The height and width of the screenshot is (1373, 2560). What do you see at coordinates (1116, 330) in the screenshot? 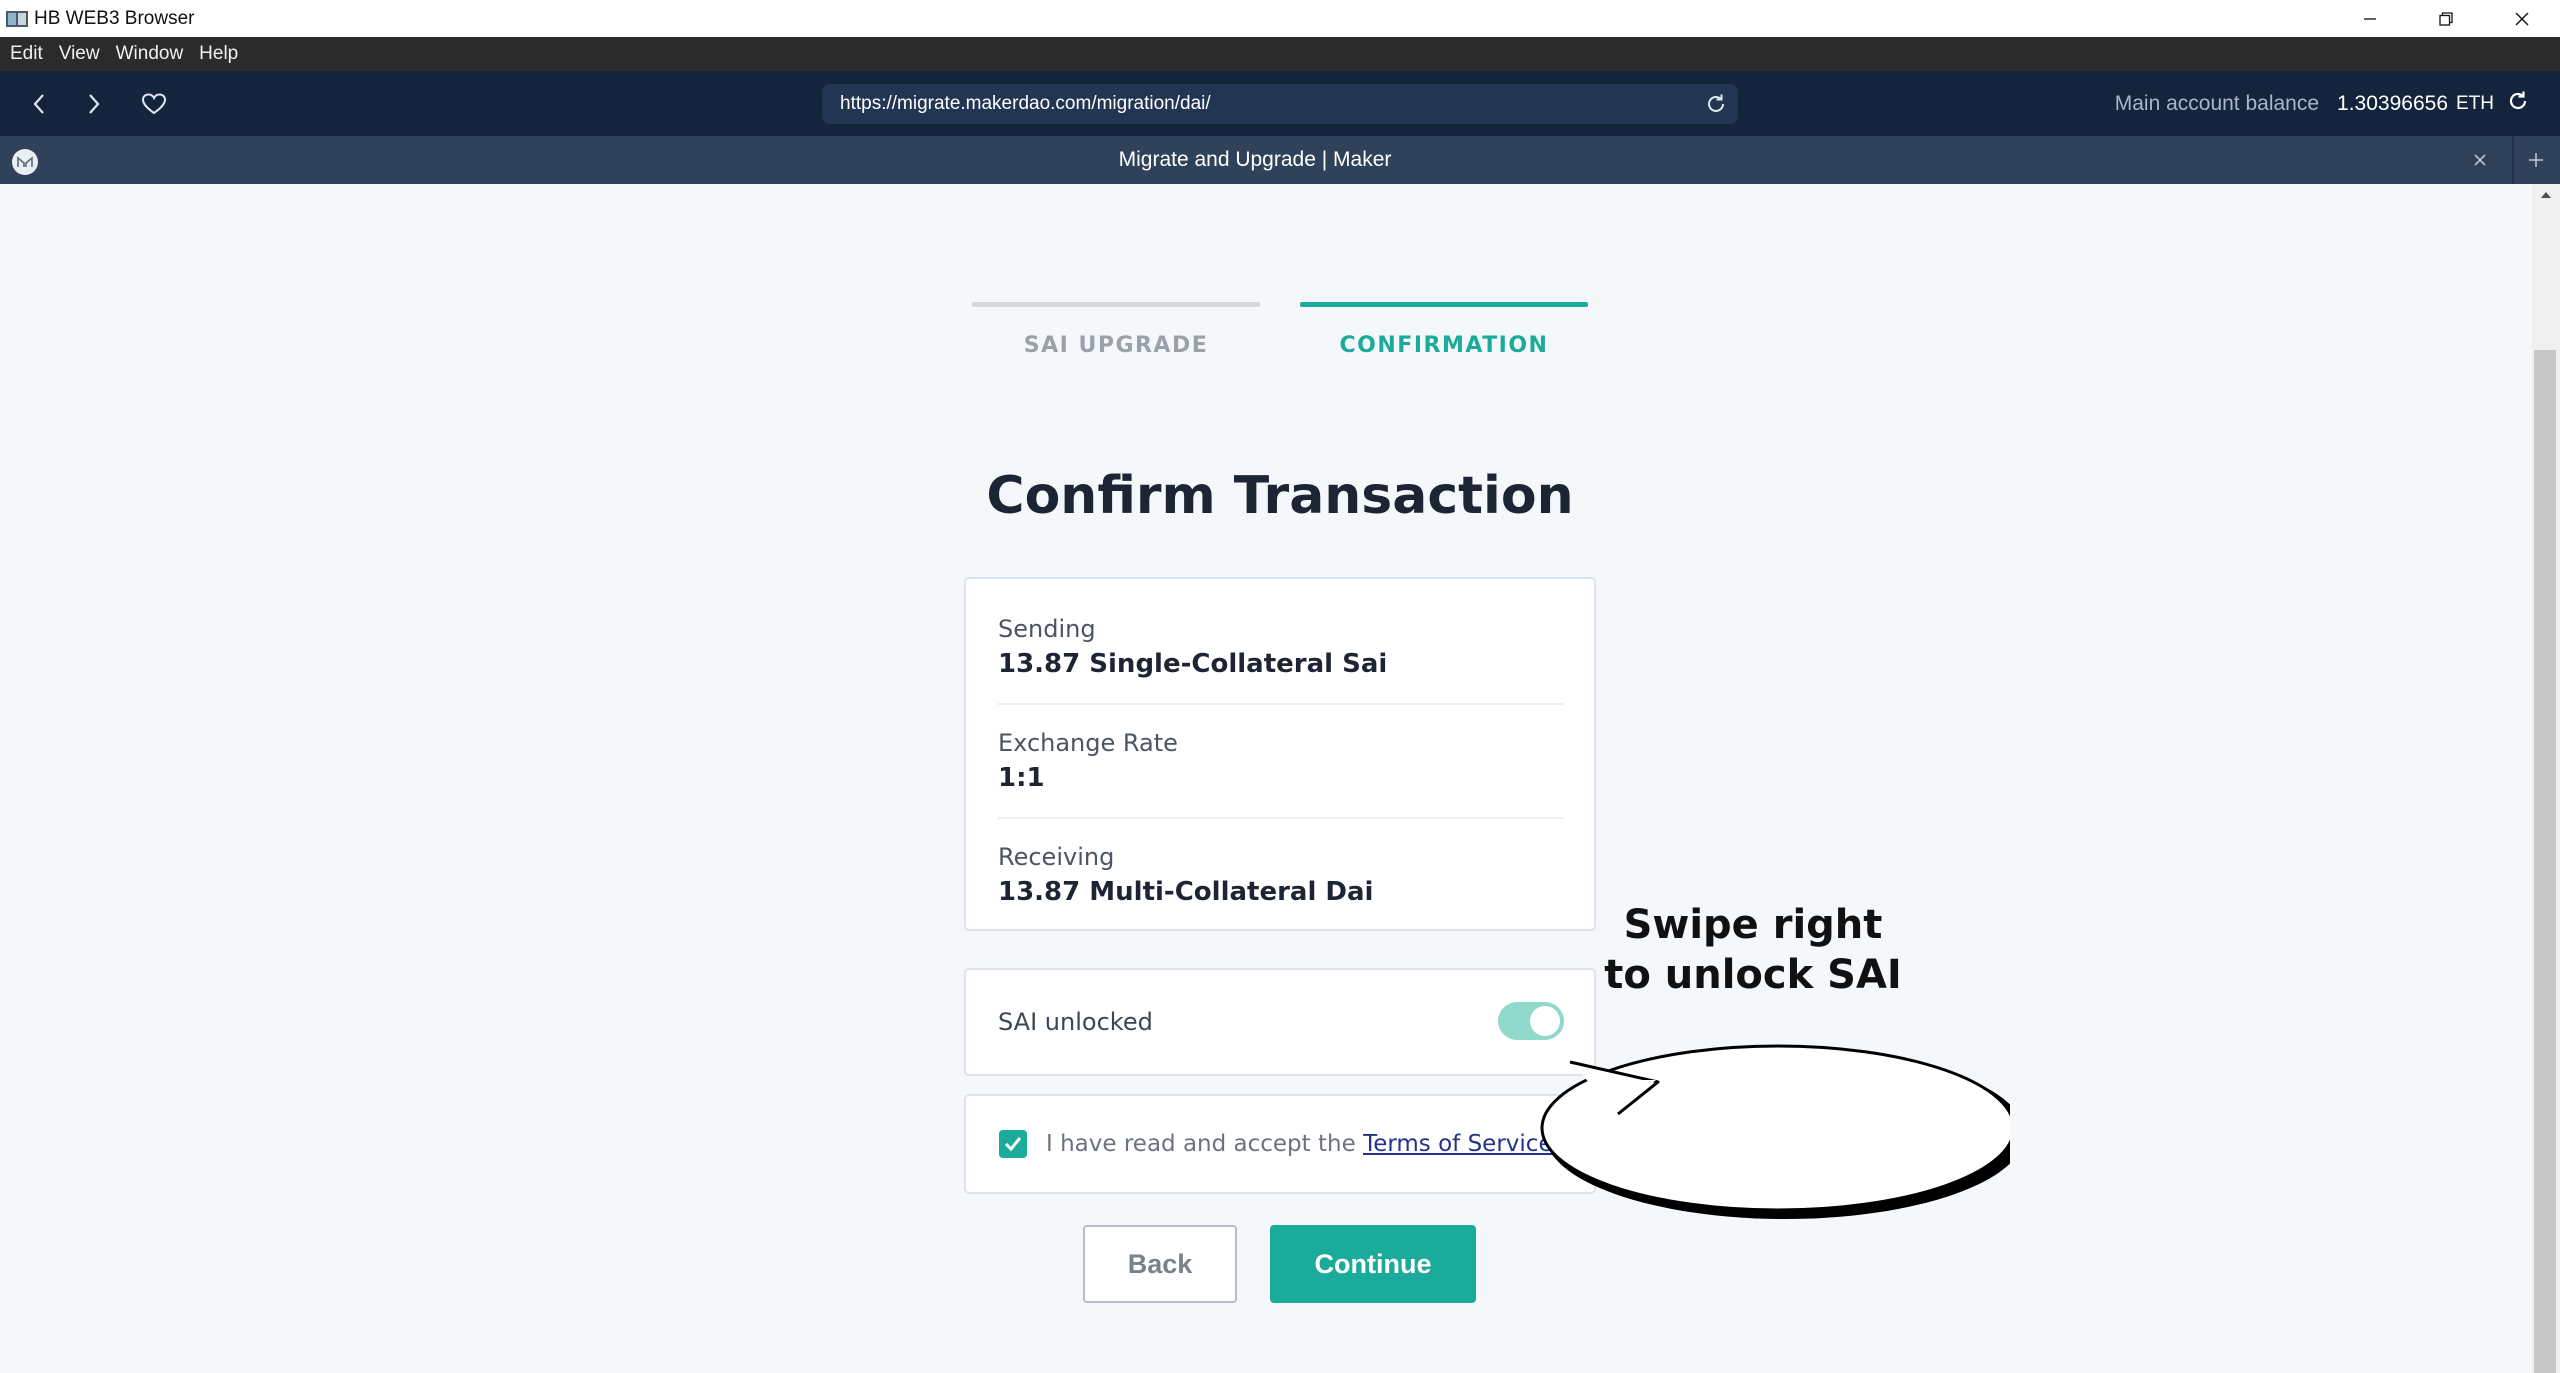
I see `step-sai-upgrade: SAI UPGRADE` at bounding box center [1116, 330].